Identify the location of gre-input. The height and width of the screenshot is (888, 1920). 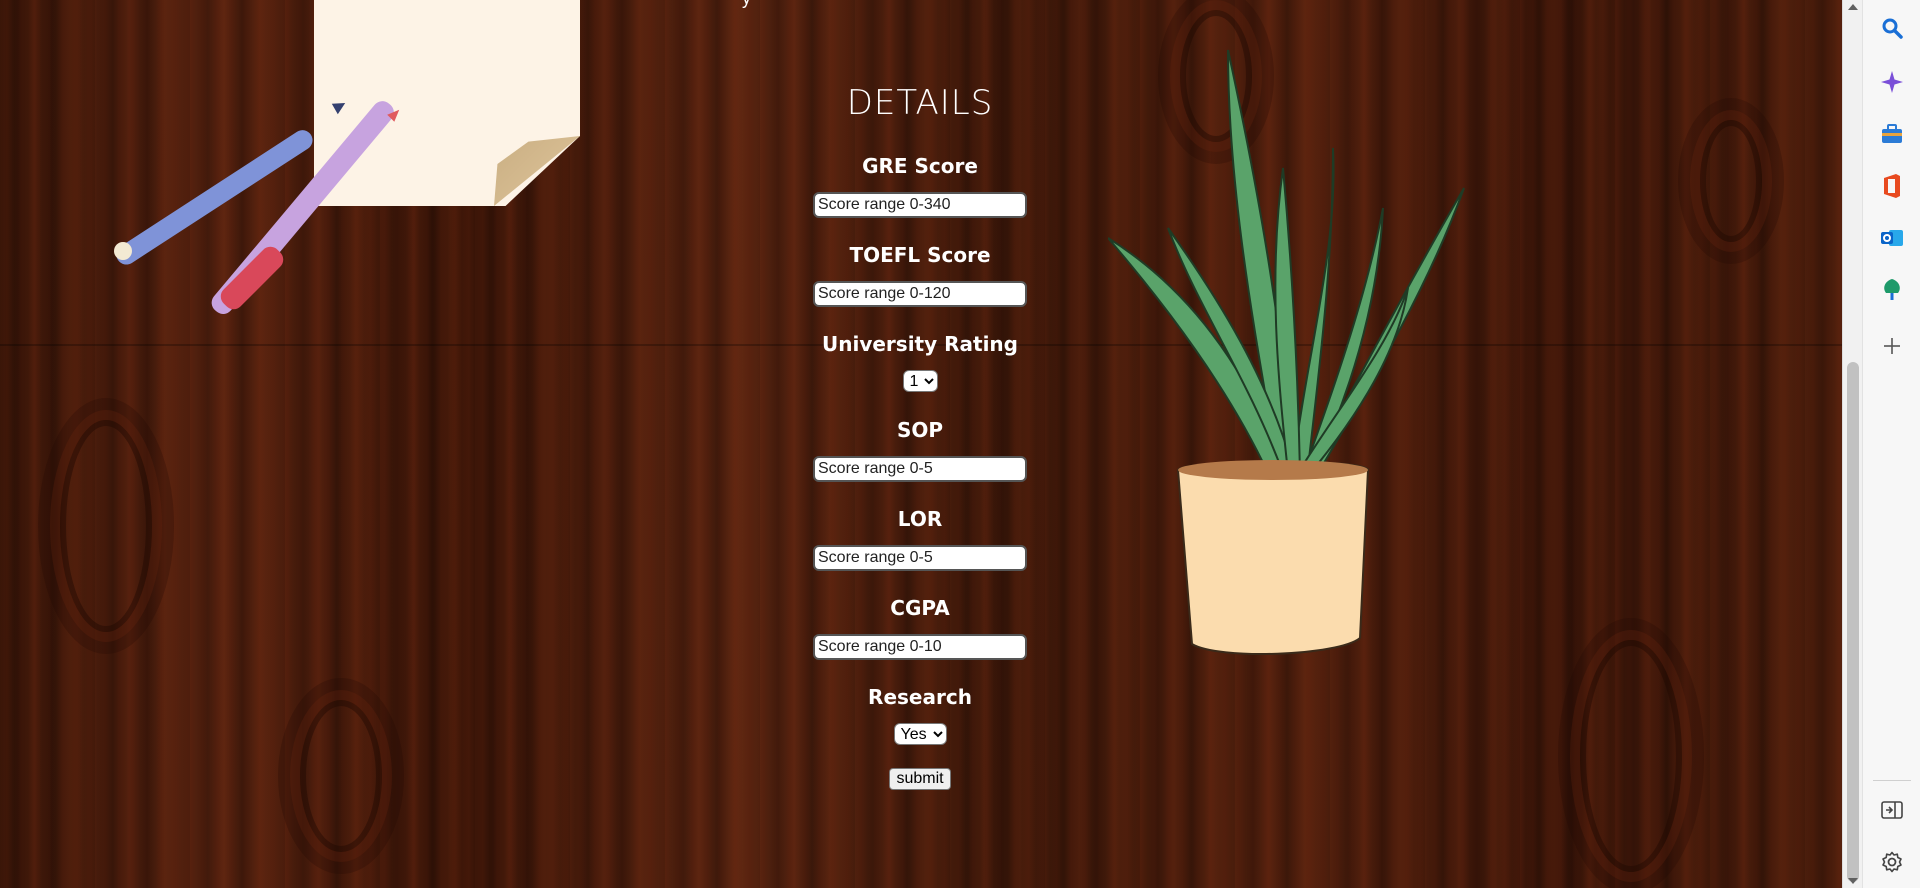
(920, 205).